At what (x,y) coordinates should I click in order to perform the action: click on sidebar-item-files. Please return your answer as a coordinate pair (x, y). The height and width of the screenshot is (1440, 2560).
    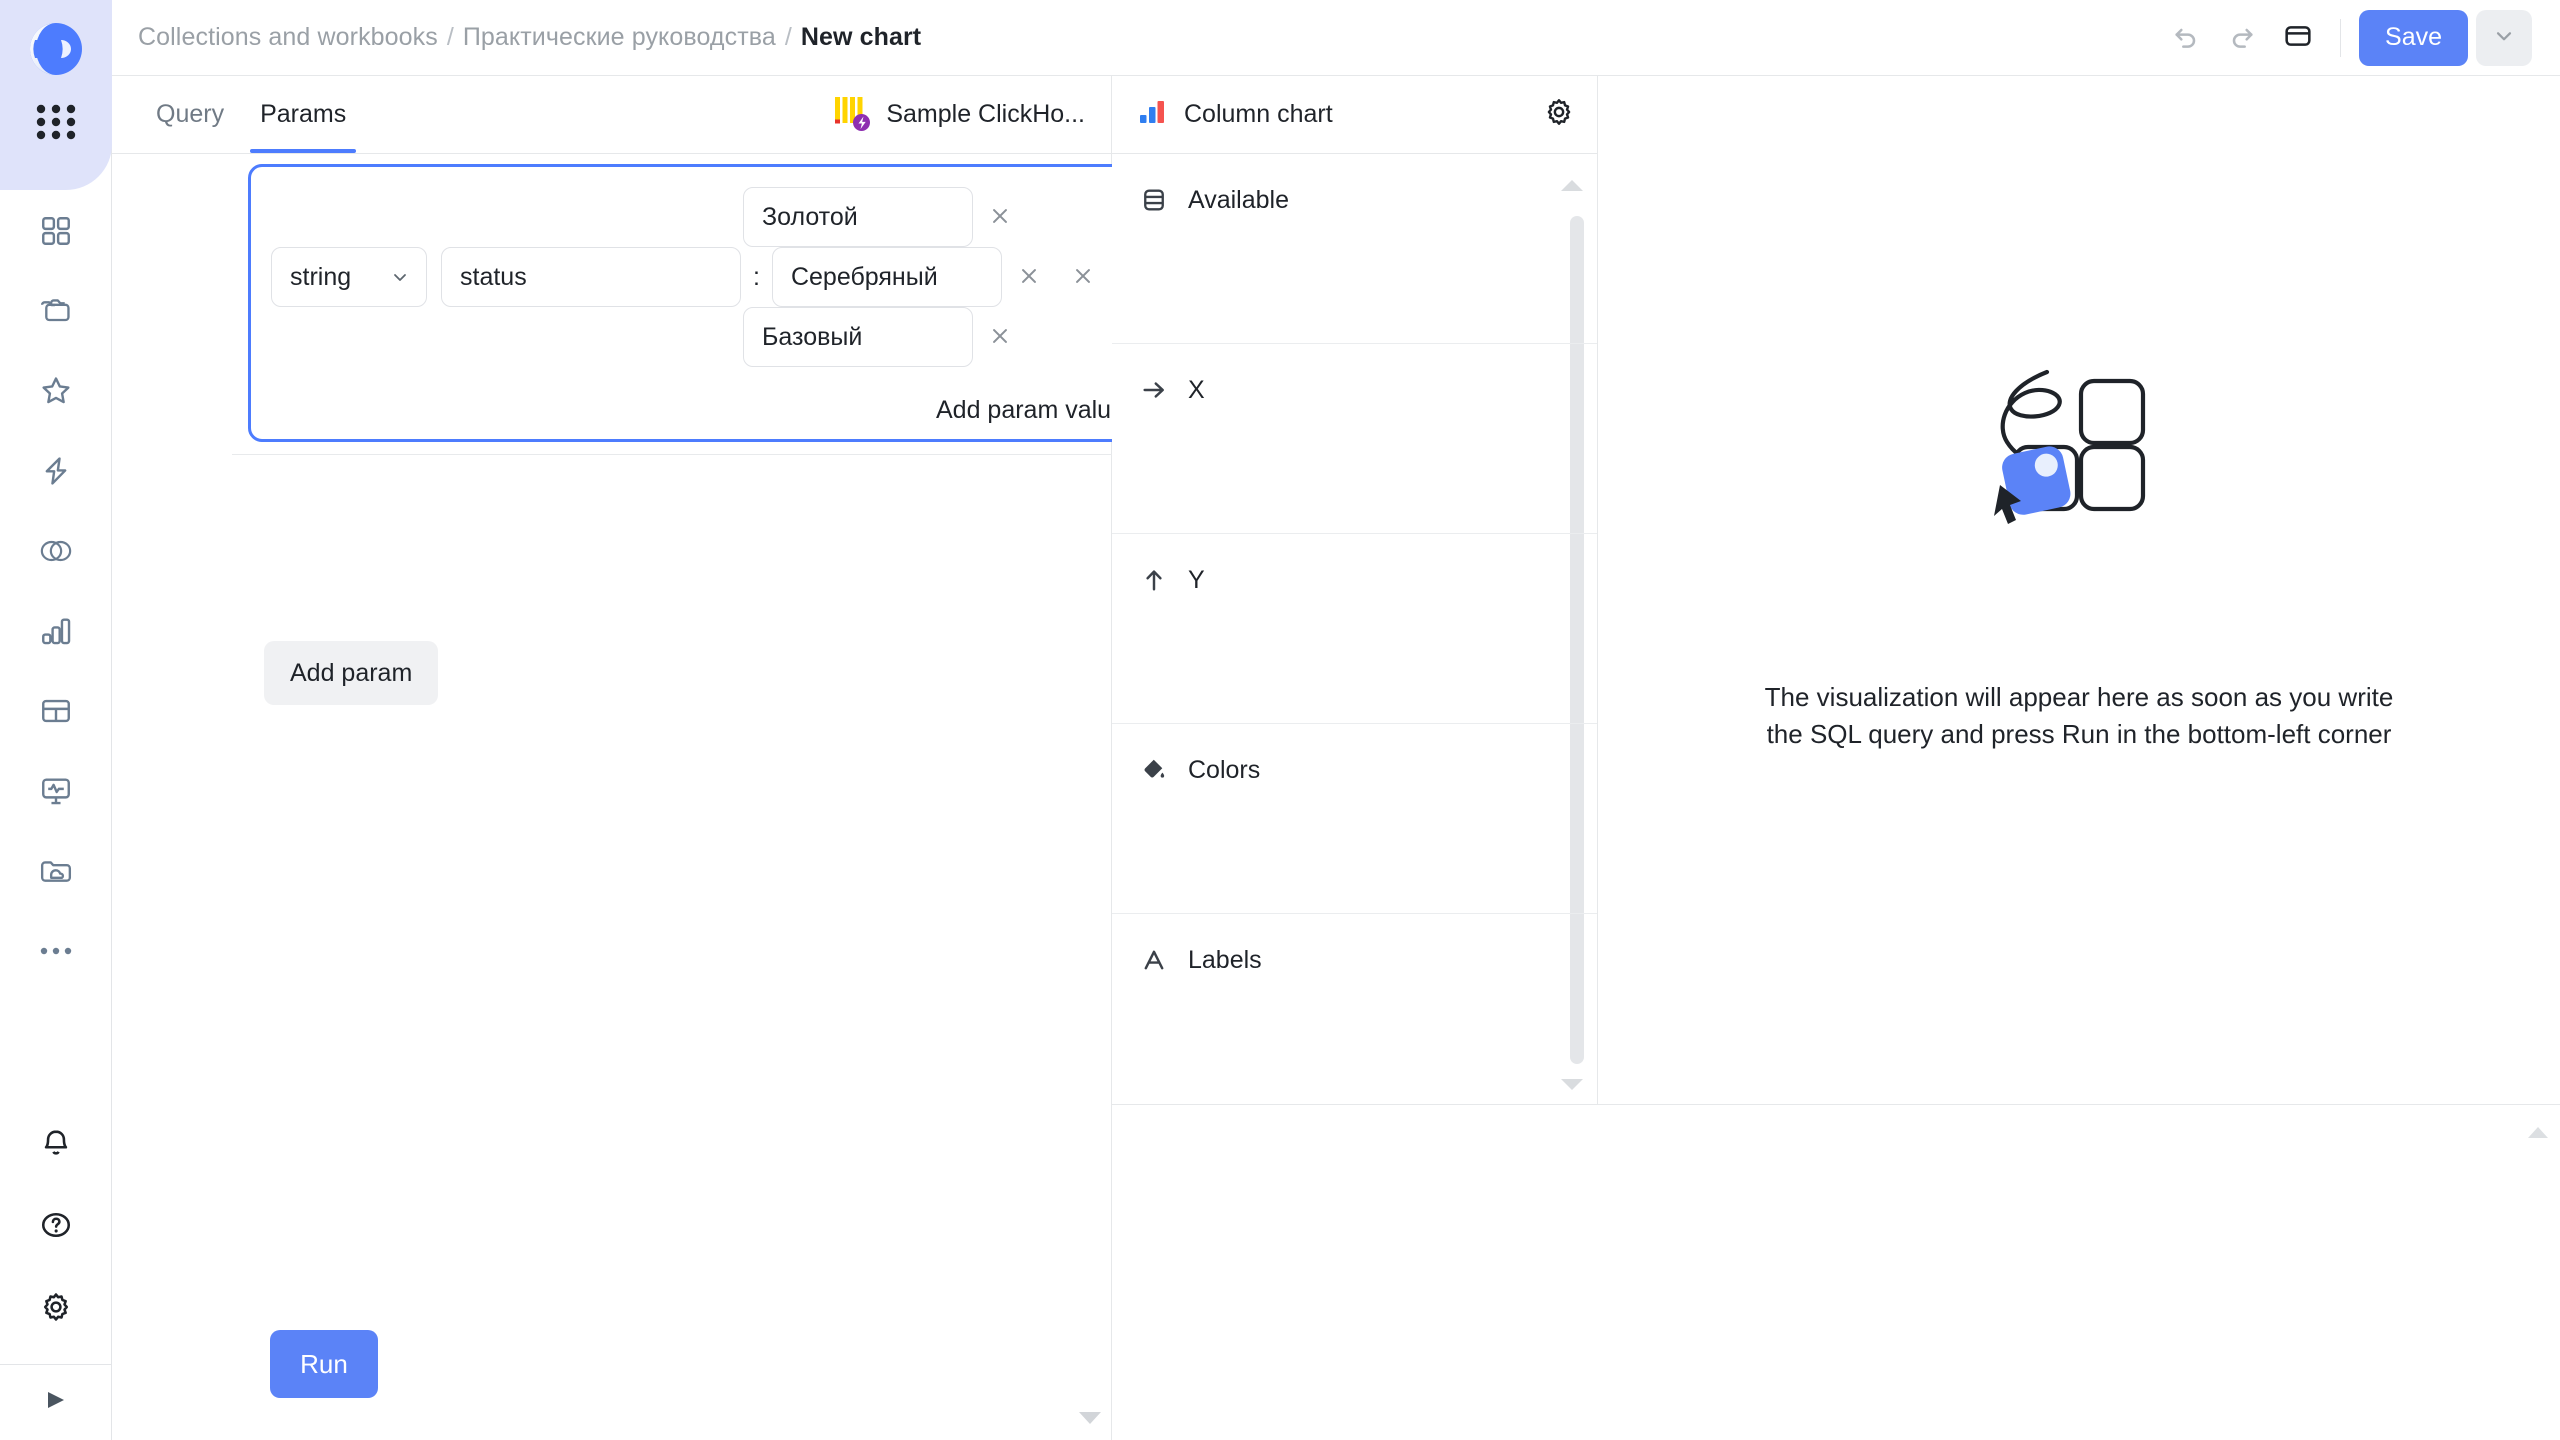
    Looking at the image, I should click on (56, 871).